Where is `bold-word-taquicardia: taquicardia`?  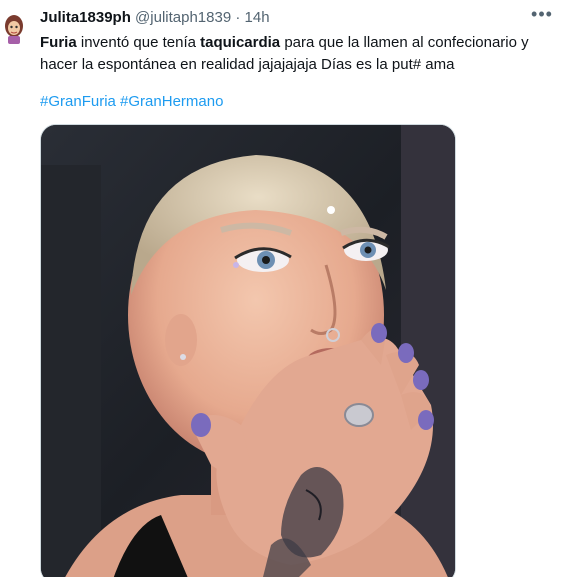
bold-word-taquicardia: taquicardia is located at coordinates (240, 42).